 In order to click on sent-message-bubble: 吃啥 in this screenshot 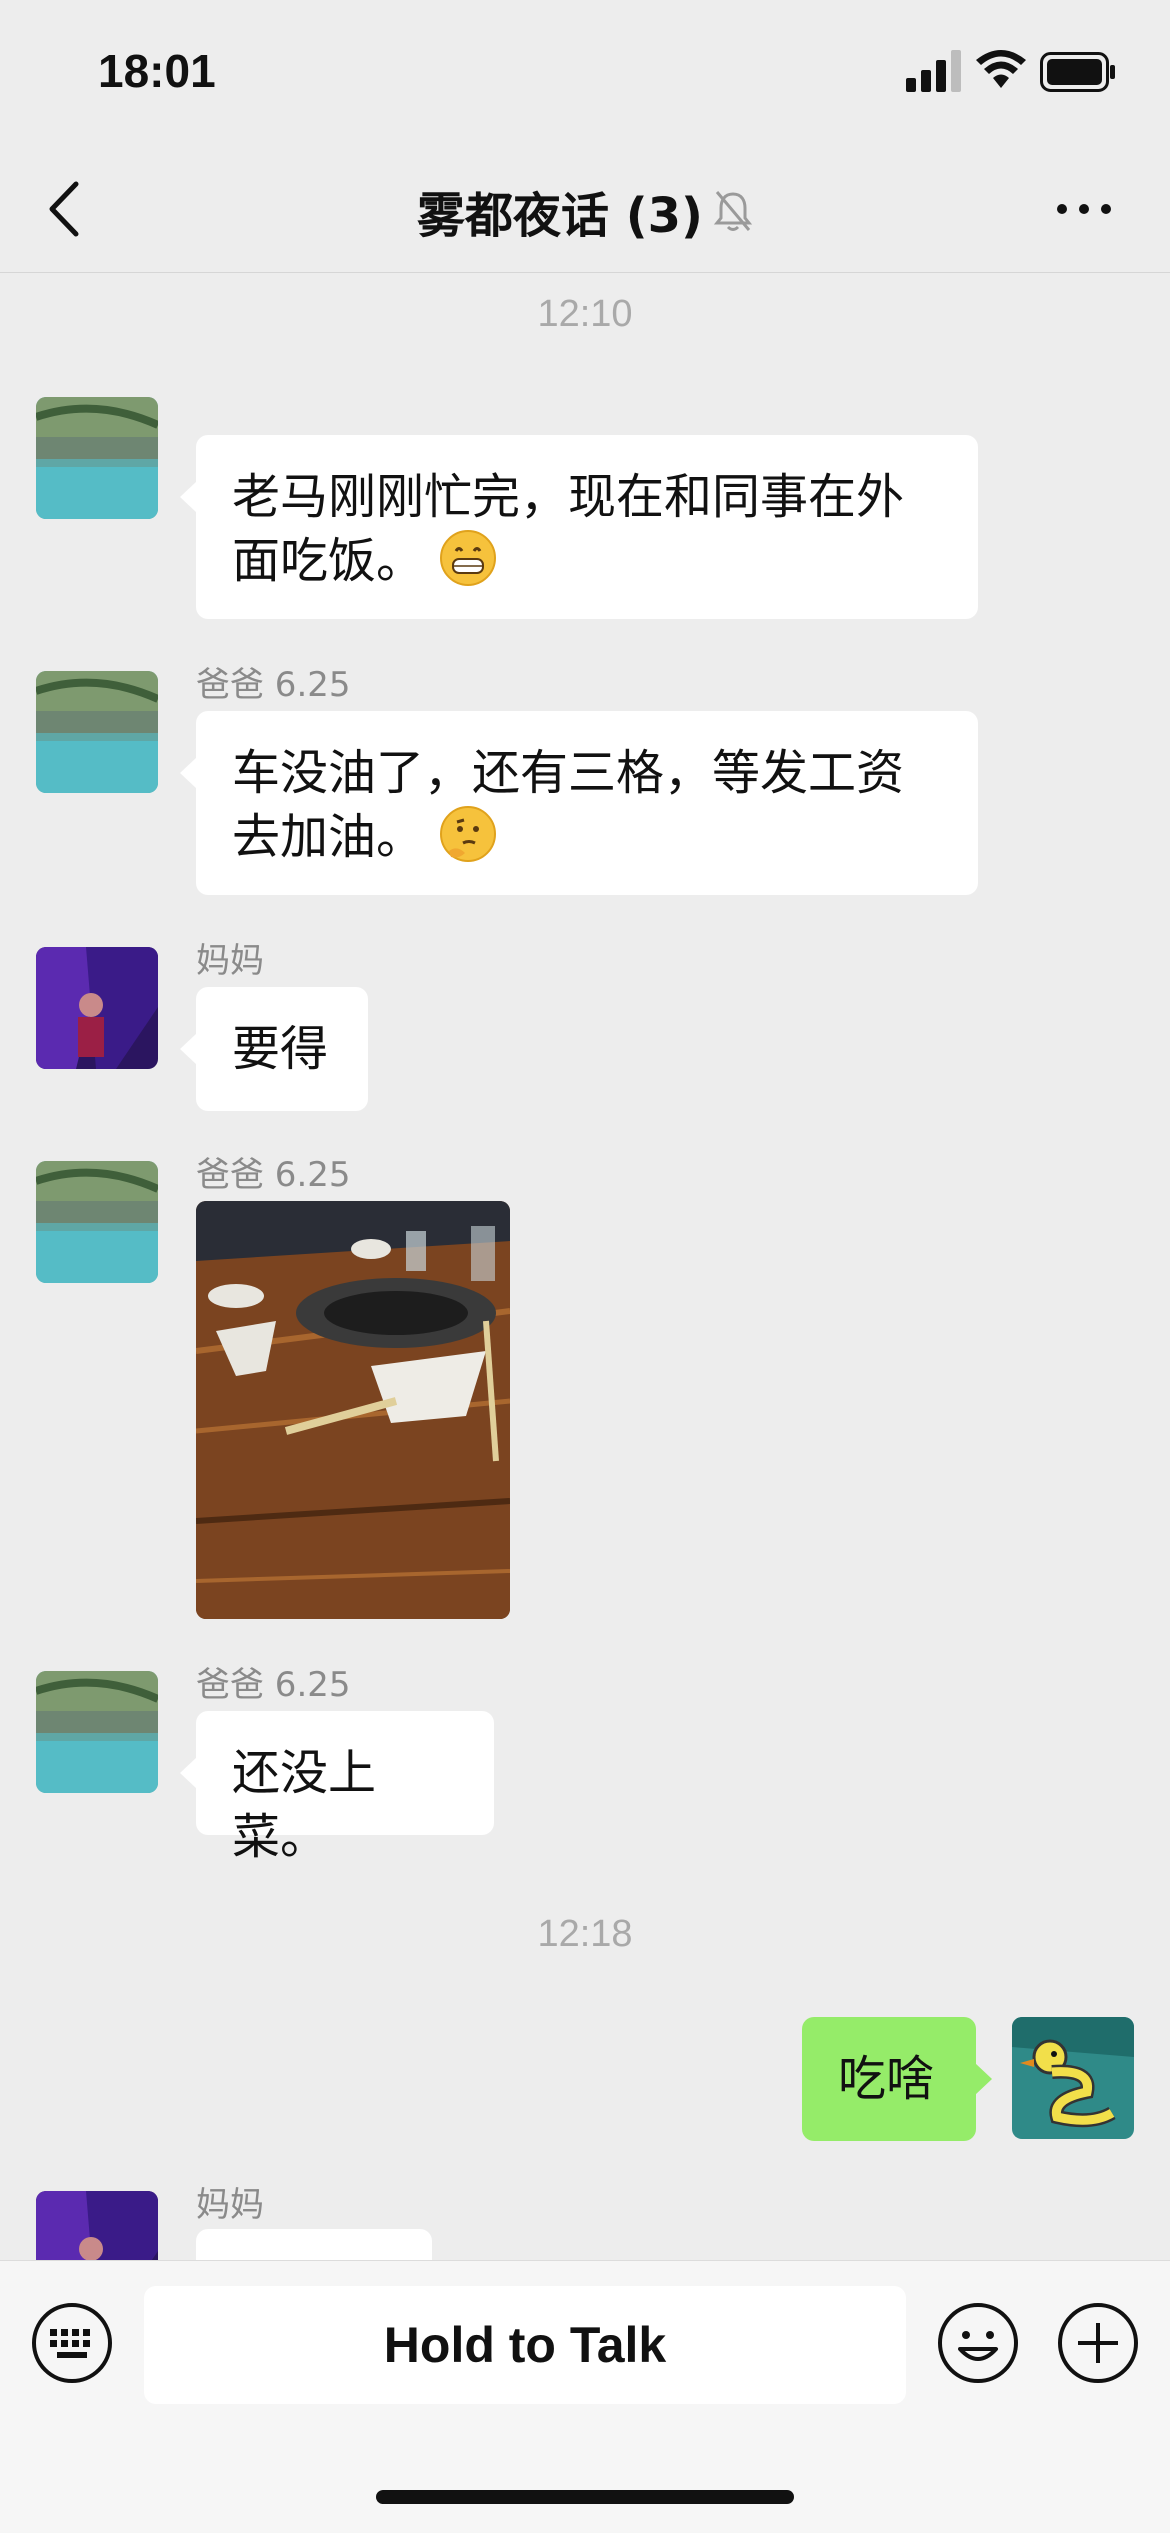, I will do `click(897, 2079)`.